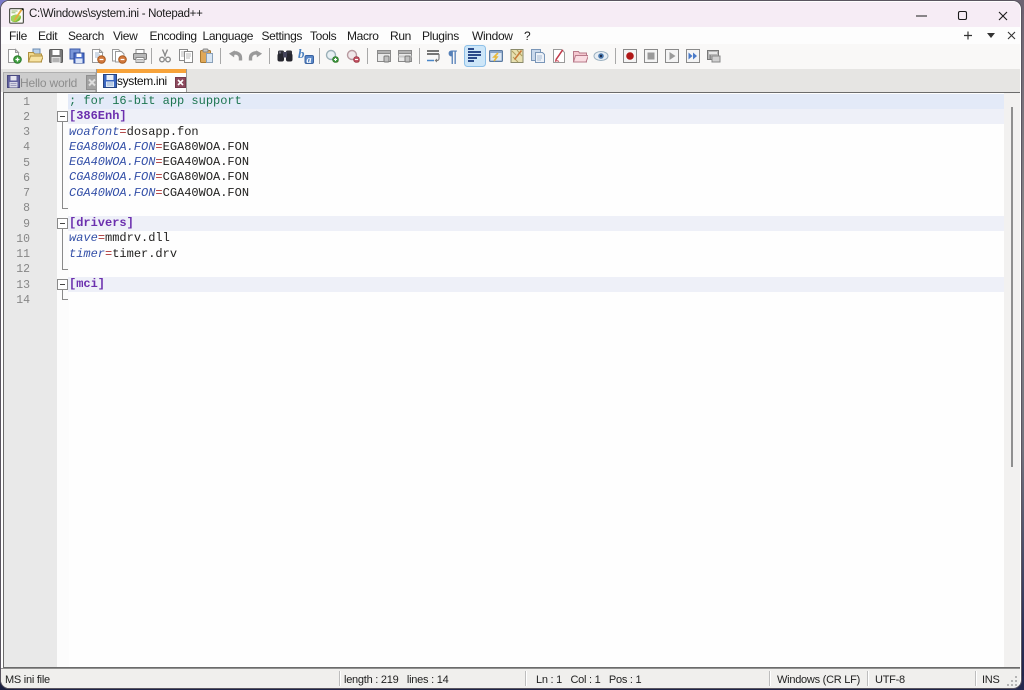 Image resolution: width=1024 pixels, height=690 pixels. What do you see at coordinates (301, 54) in the screenshot?
I see `svg-text: b` at bounding box center [301, 54].